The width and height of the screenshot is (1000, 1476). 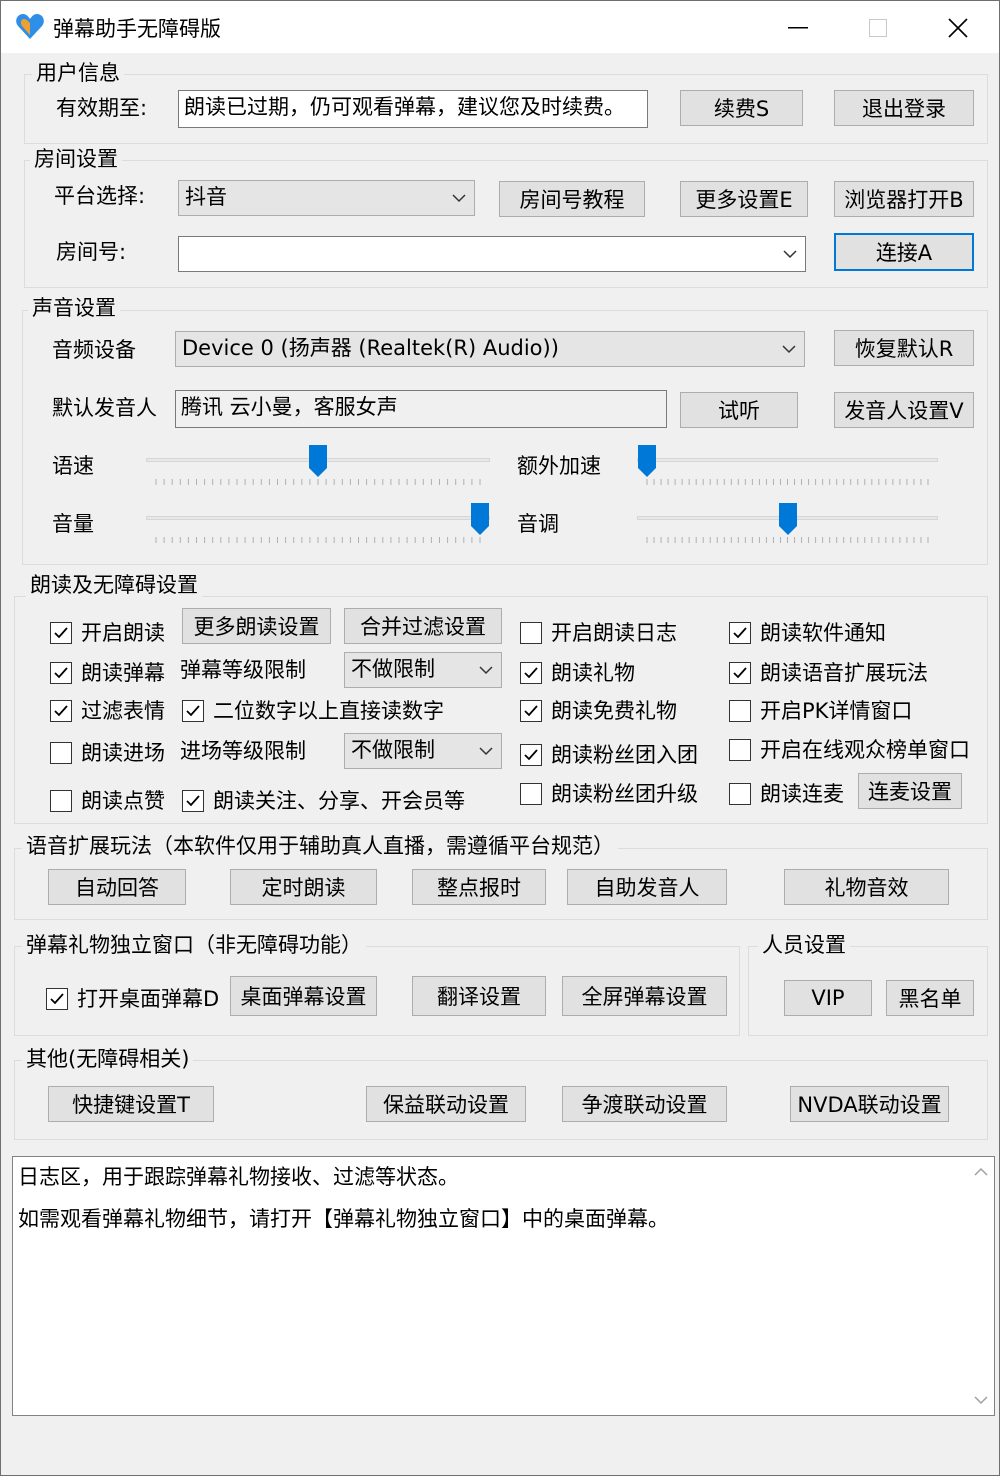 I want to click on extra-speed-slider, so click(x=787, y=469).